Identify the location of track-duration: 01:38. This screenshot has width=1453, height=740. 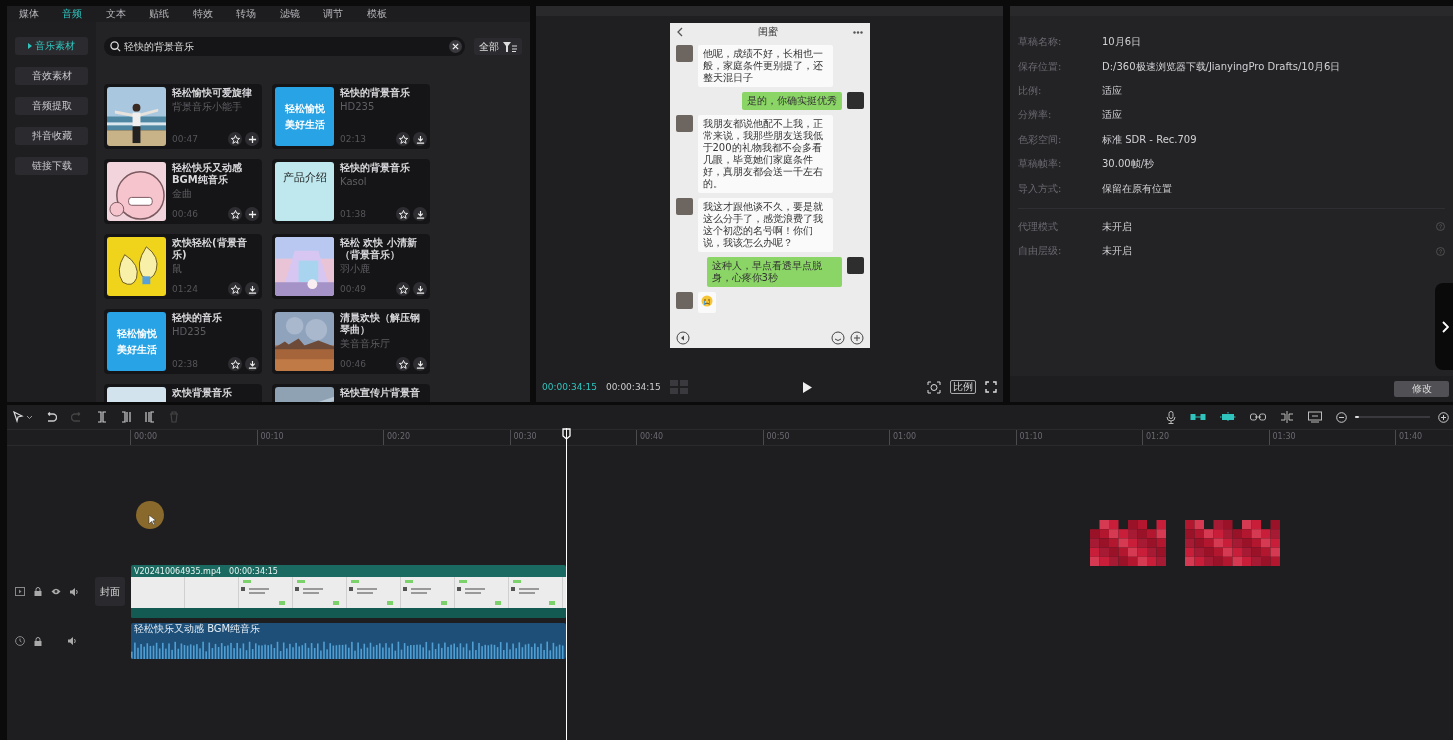
(353, 214).